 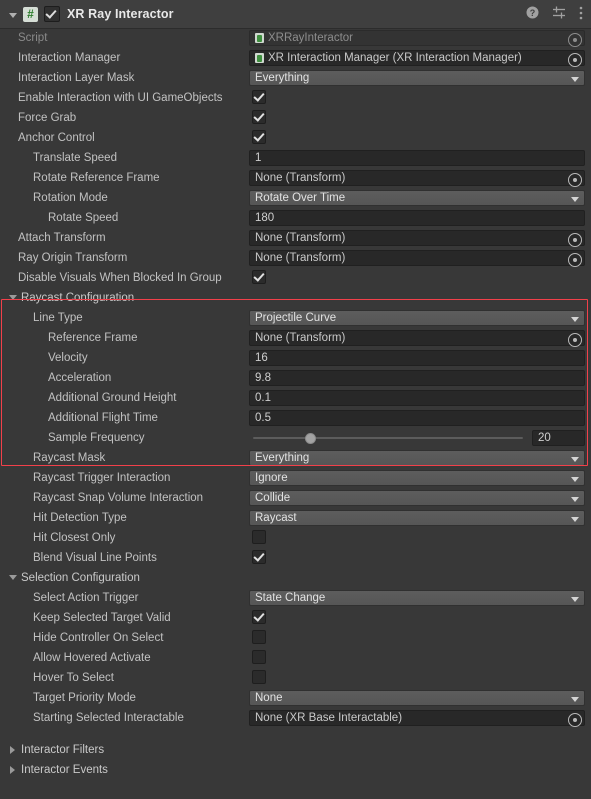 What do you see at coordinates (259, 537) in the screenshot?
I see `checkbox-hit-closest-only` at bounding box center [259, 537].